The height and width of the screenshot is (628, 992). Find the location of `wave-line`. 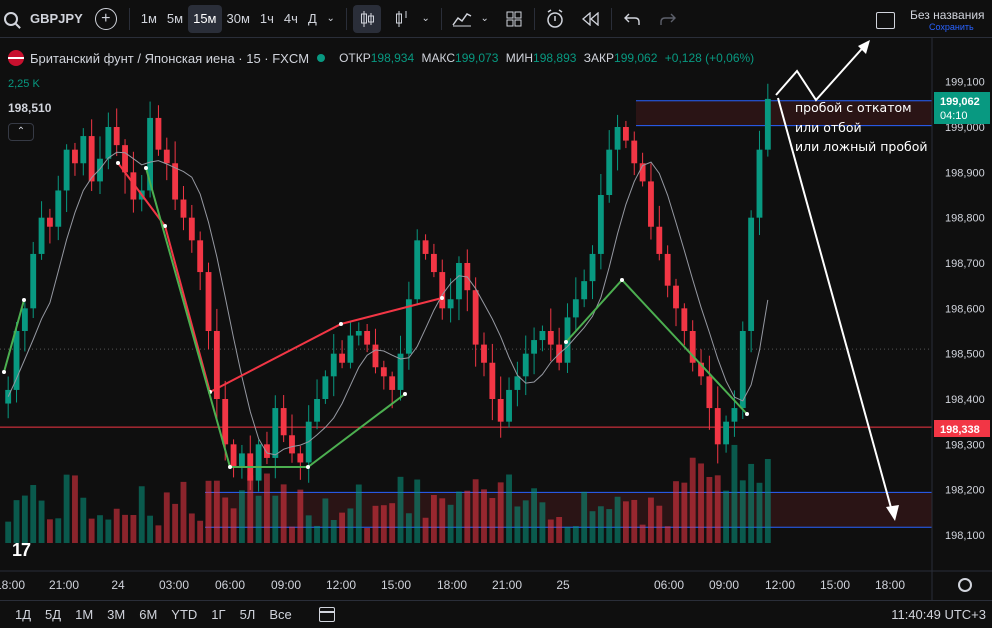

wave-line is located at coordinates (656, 346).